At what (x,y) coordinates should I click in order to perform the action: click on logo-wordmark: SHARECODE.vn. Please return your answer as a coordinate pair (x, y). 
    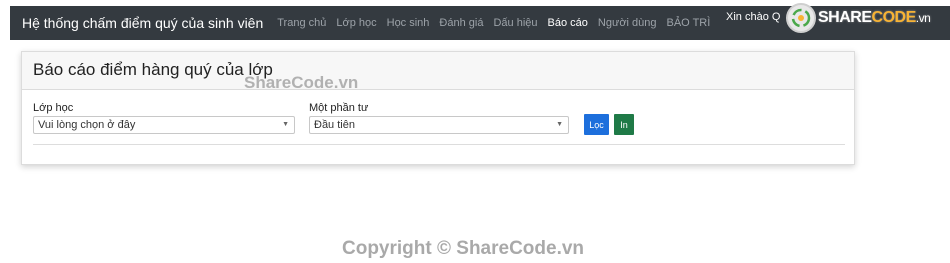
    Looking at the image, I should click on (874, 18).